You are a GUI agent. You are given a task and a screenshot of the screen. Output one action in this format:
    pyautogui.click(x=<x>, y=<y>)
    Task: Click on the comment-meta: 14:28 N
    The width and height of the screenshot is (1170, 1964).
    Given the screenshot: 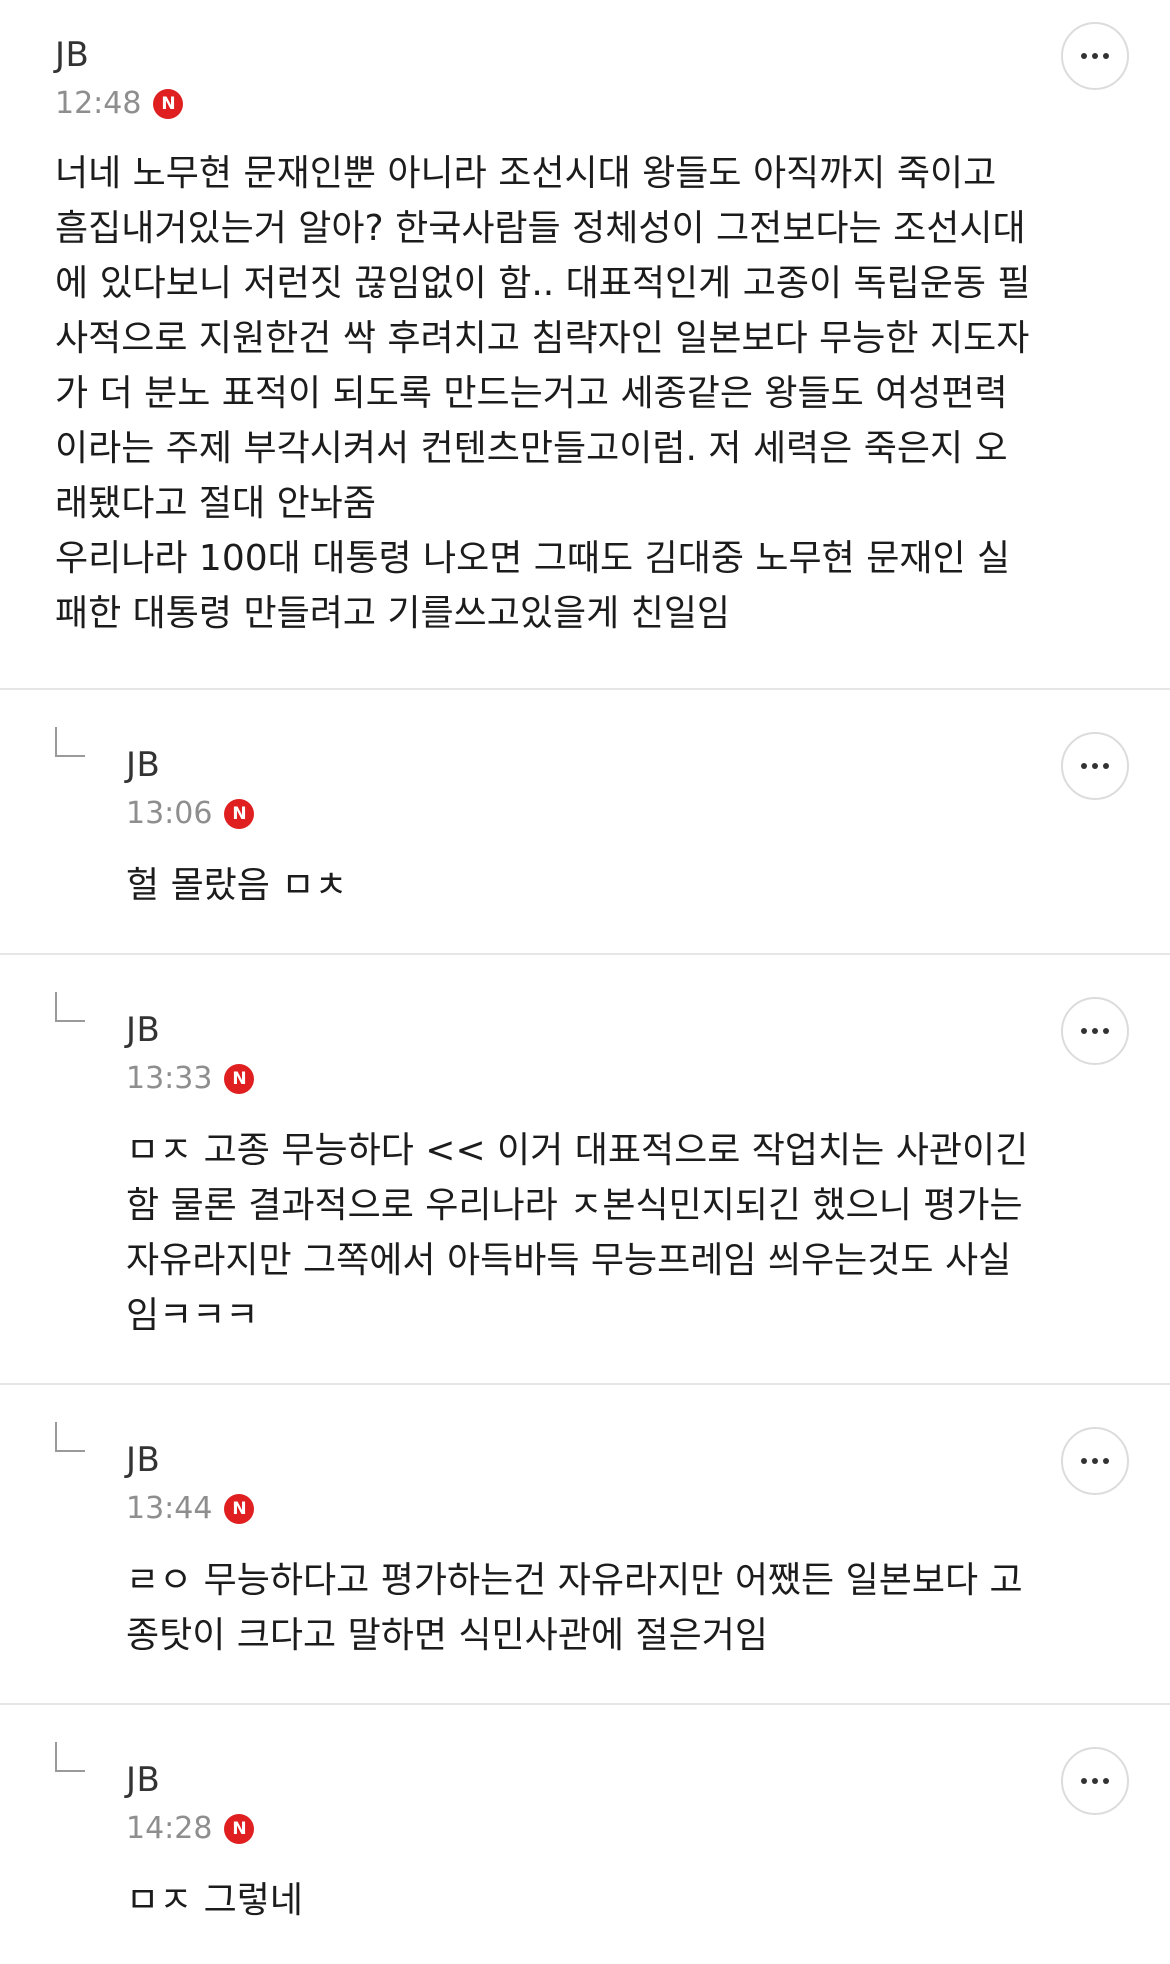 What is the action you would take?
    pyautogui.click(x=190, y=1829)
    